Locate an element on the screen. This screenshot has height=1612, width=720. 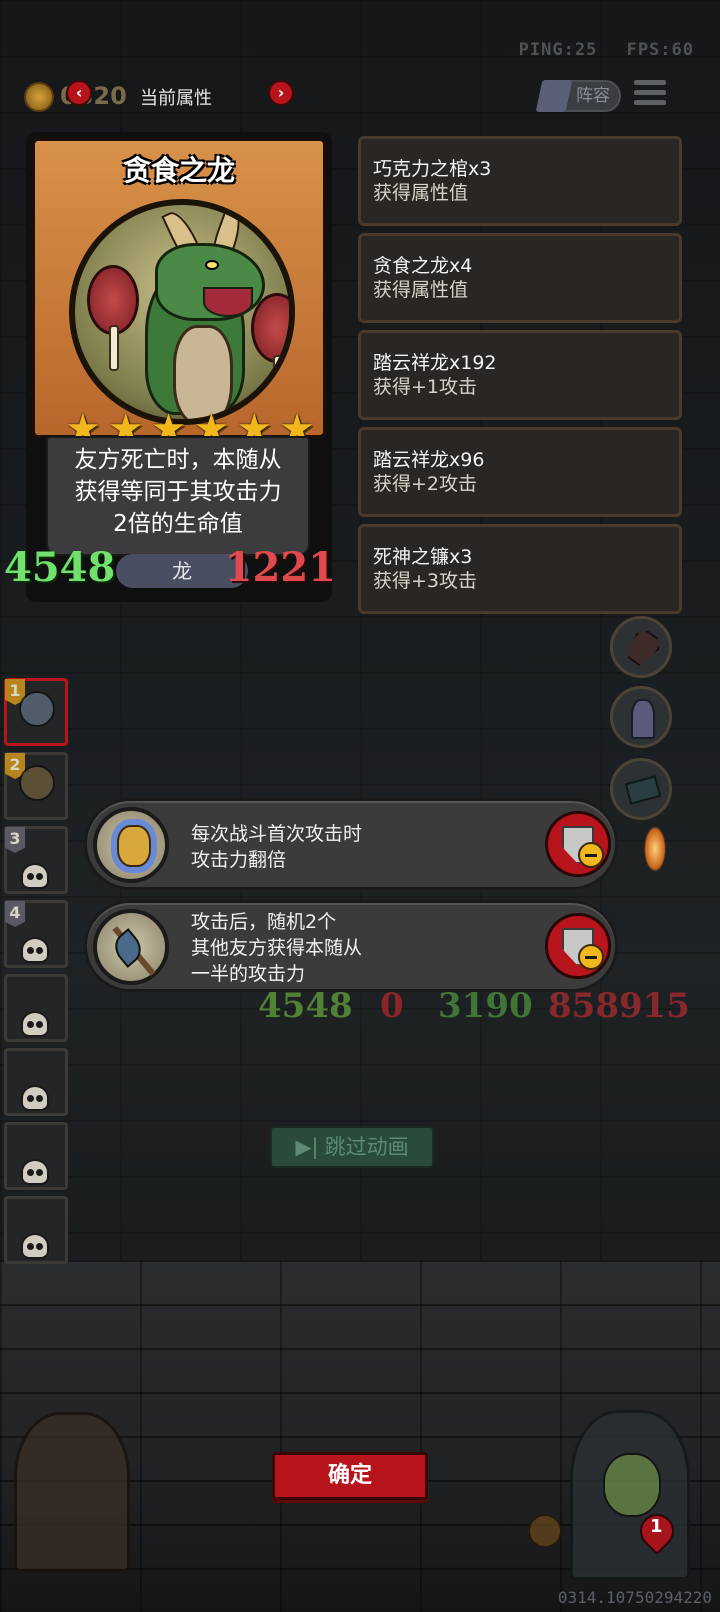
effect-item: 死神之镰x3 获得+3攻击 is located at coordinates (520, 569).